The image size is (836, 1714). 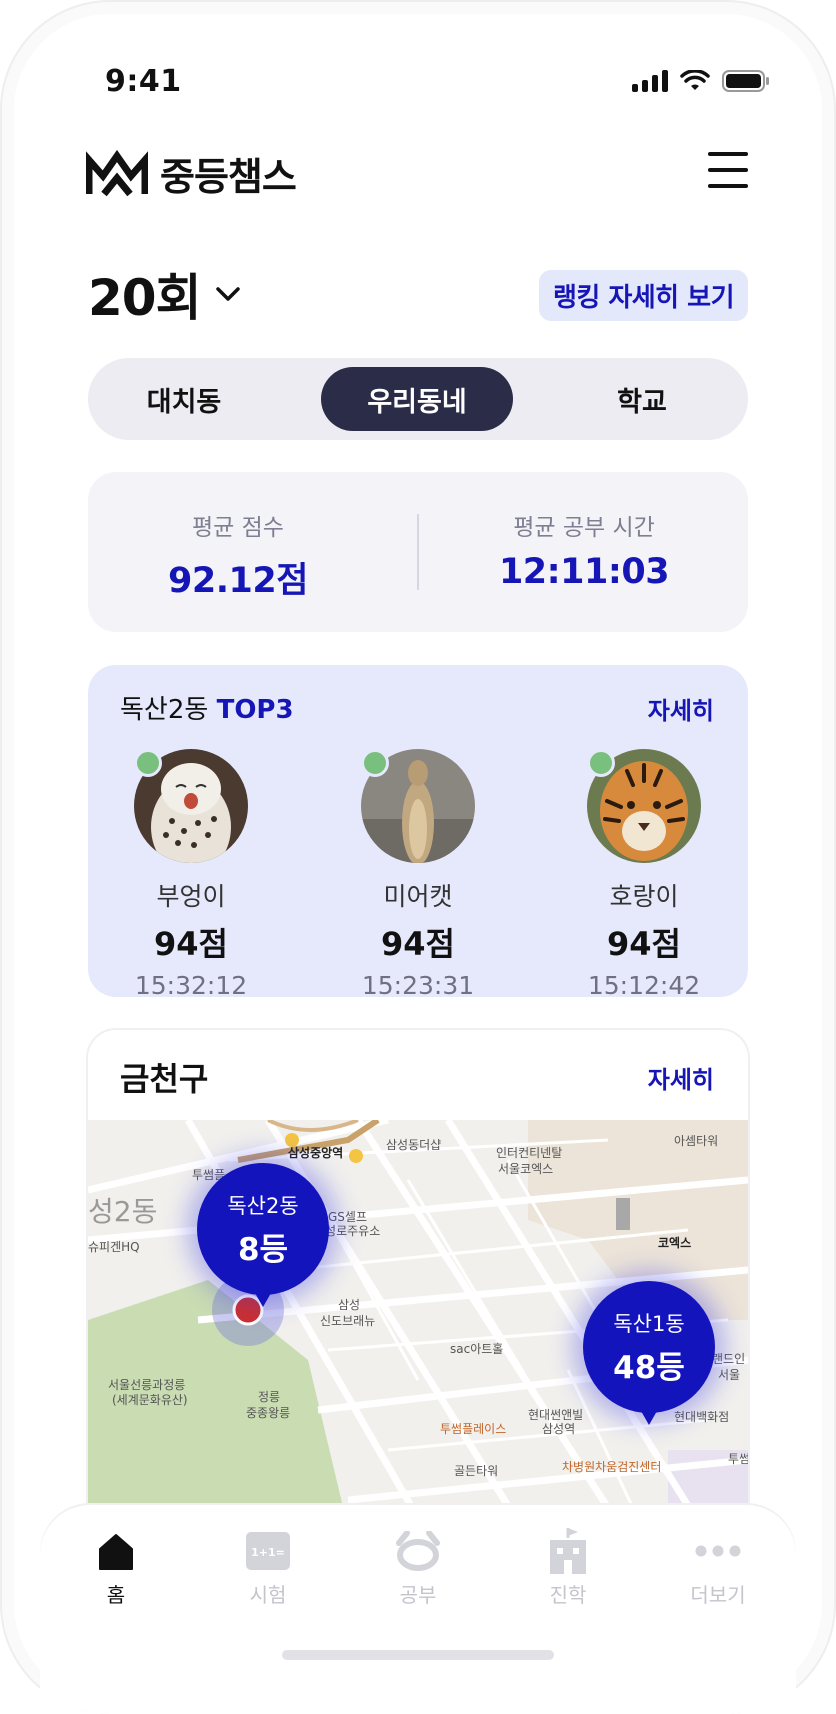 What do you see at coordinates (418, 985) in the screenshot?
I see `ranker-time: 15:23:31` at bounding box center [418, 985].